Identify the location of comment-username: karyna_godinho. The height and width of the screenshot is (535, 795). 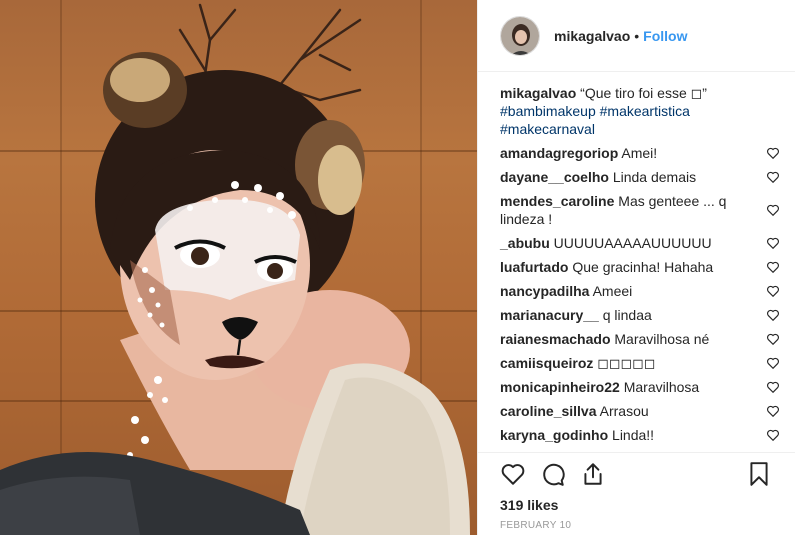
(554, 435).